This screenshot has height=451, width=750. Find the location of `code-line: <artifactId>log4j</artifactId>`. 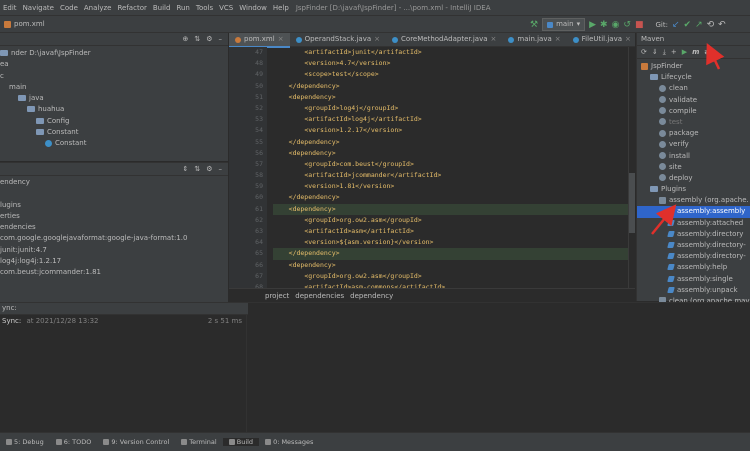

code-line: <artifactId>log4j</artifactId> is located at coordinates (450, 119).